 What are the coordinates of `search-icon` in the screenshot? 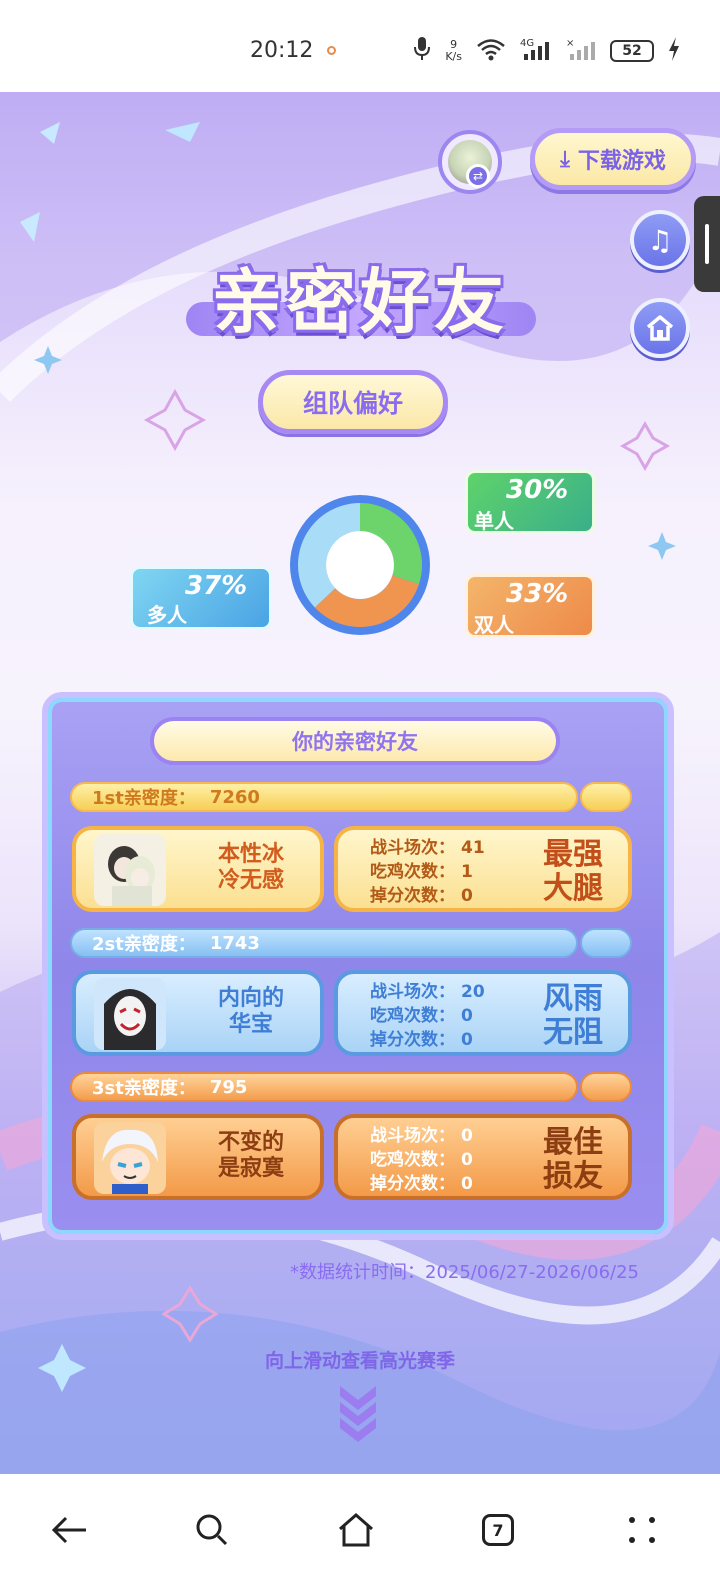 It's located at (212, 1530).